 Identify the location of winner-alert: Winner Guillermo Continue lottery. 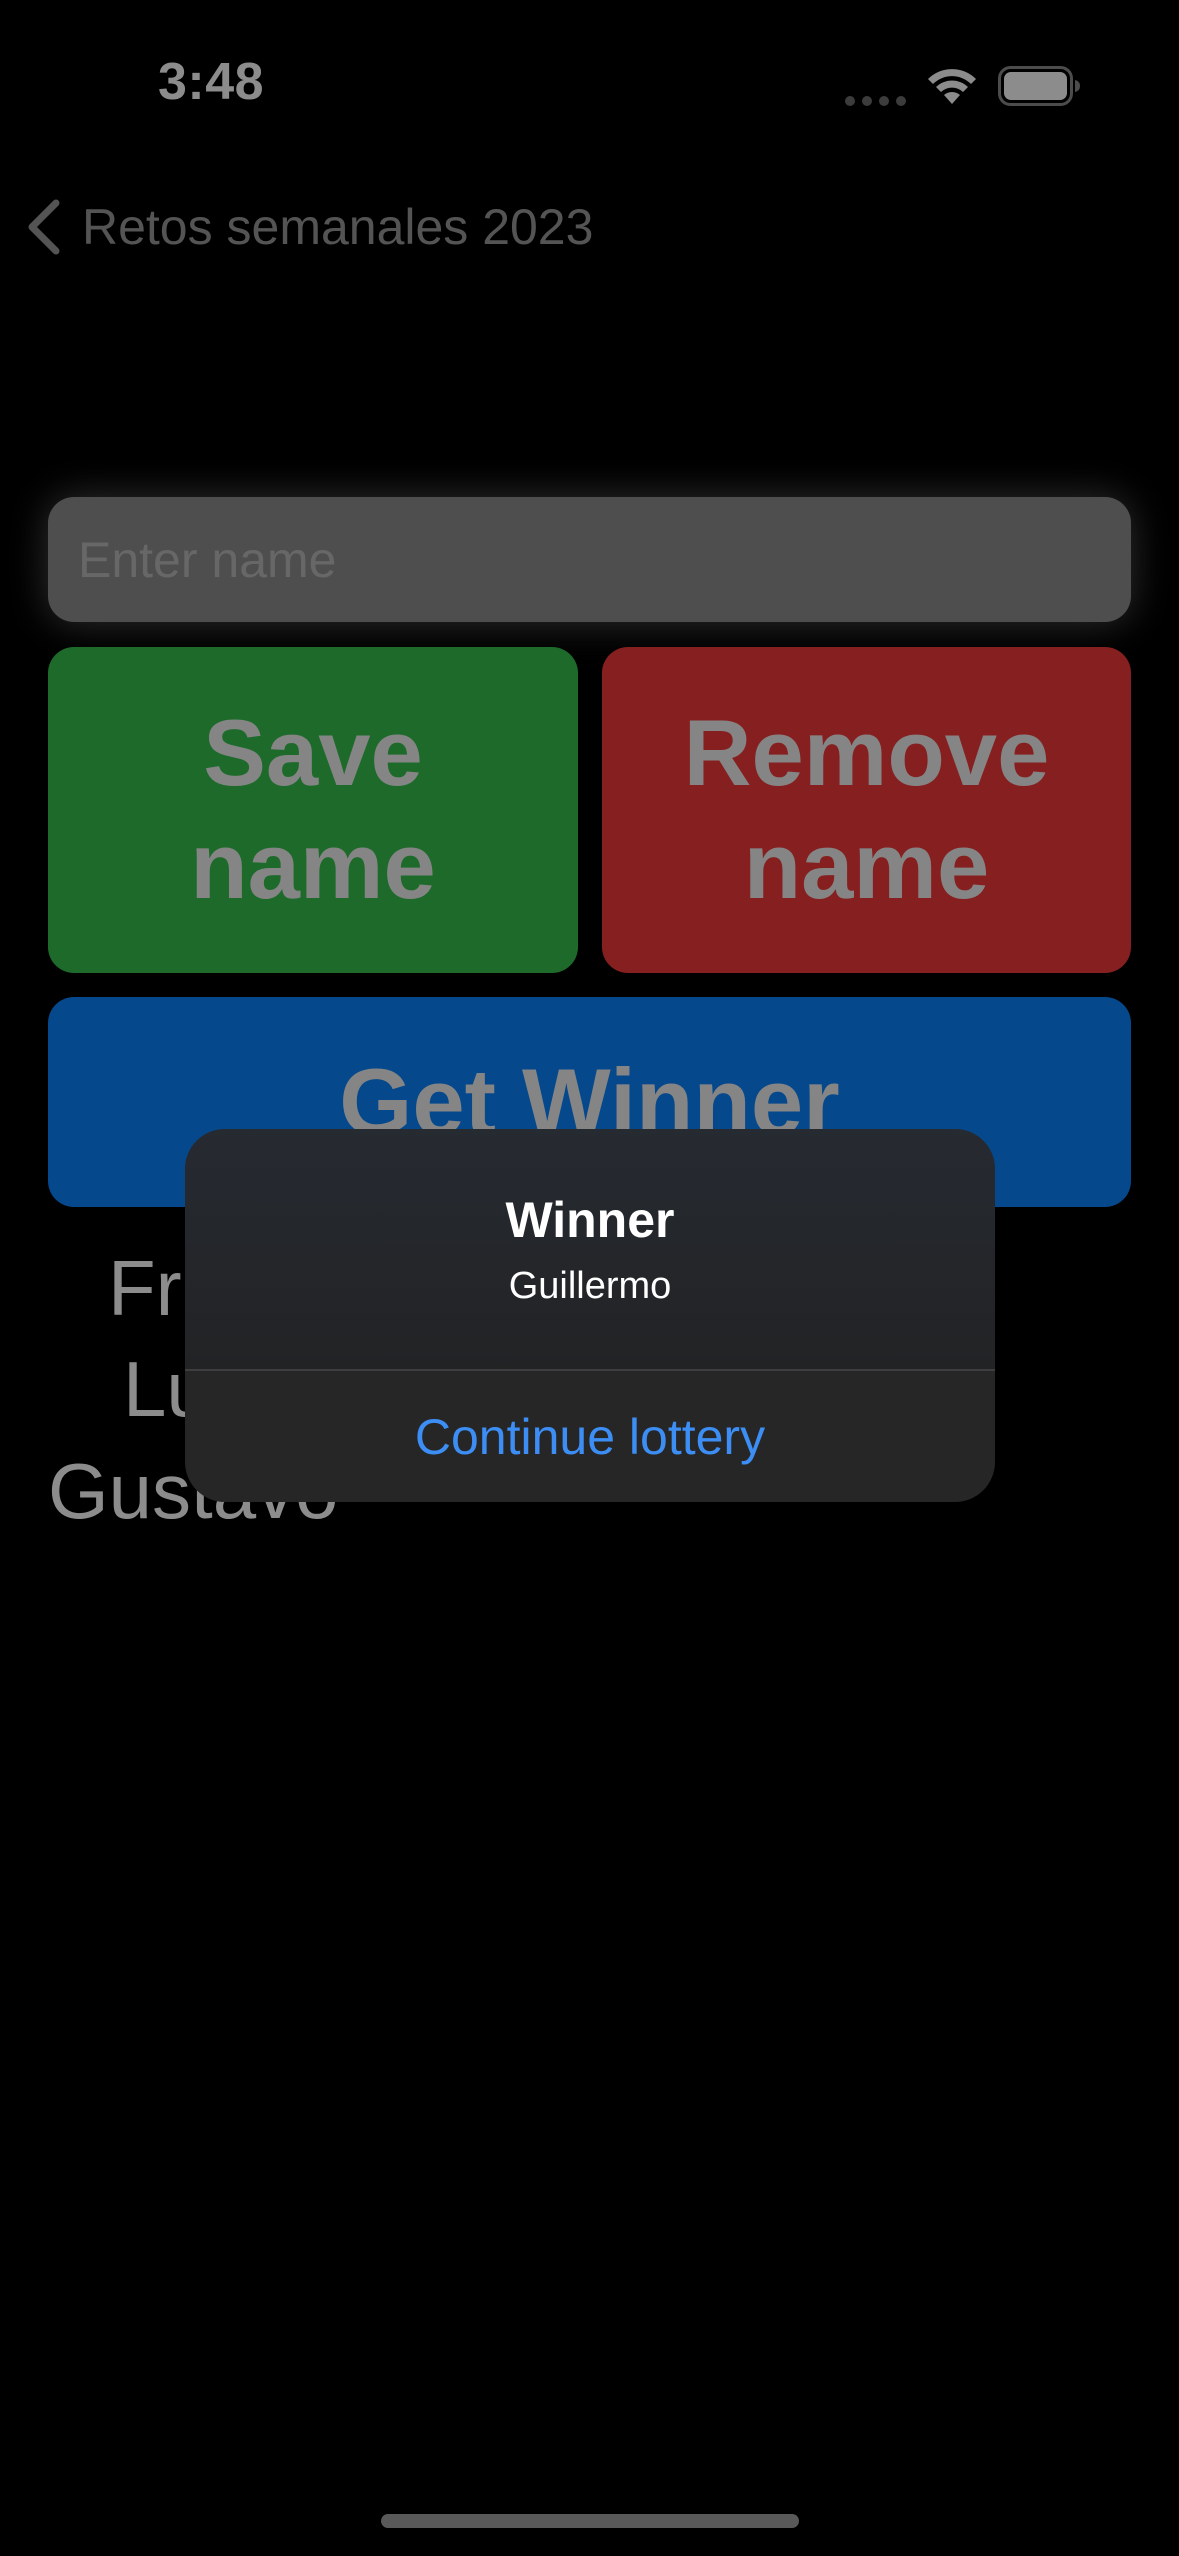
(590, 1315).